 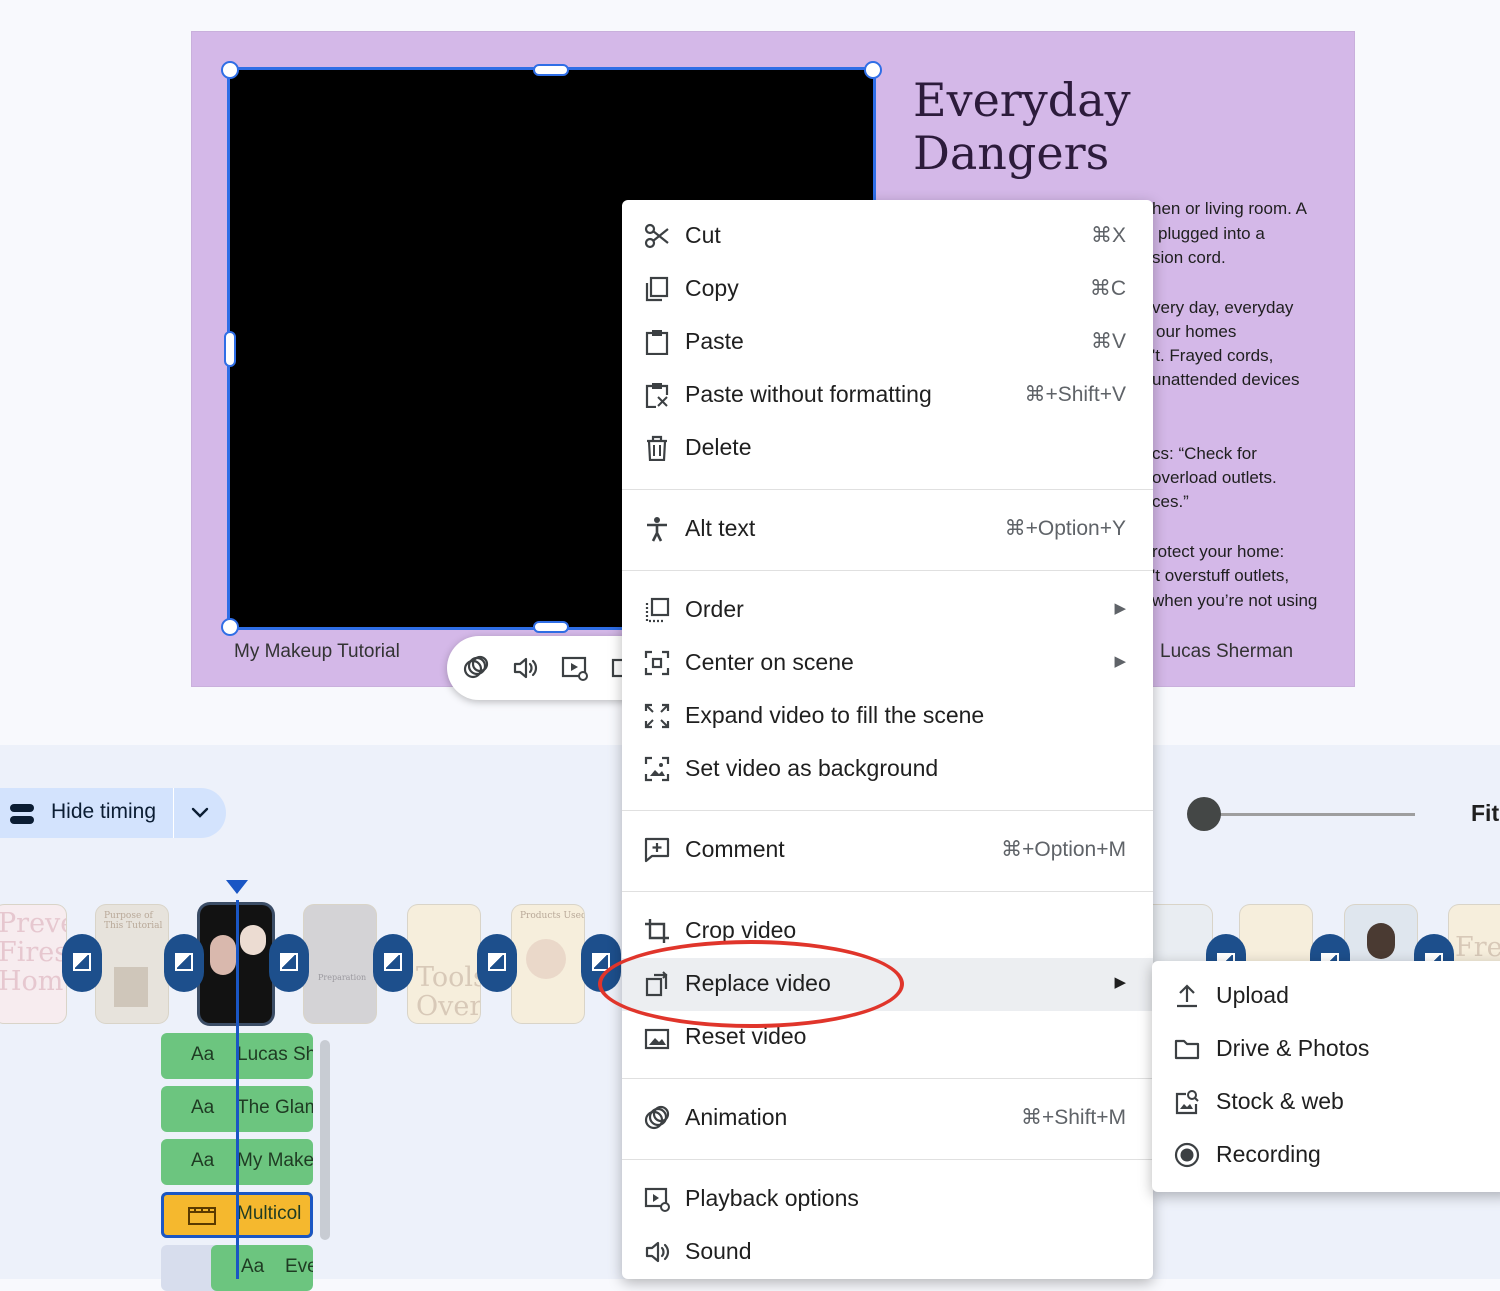 What do you see at coordinates (1187, 1102) in the screenshot?
I see `image-search-icon` at bounding box center [1187, 1102].